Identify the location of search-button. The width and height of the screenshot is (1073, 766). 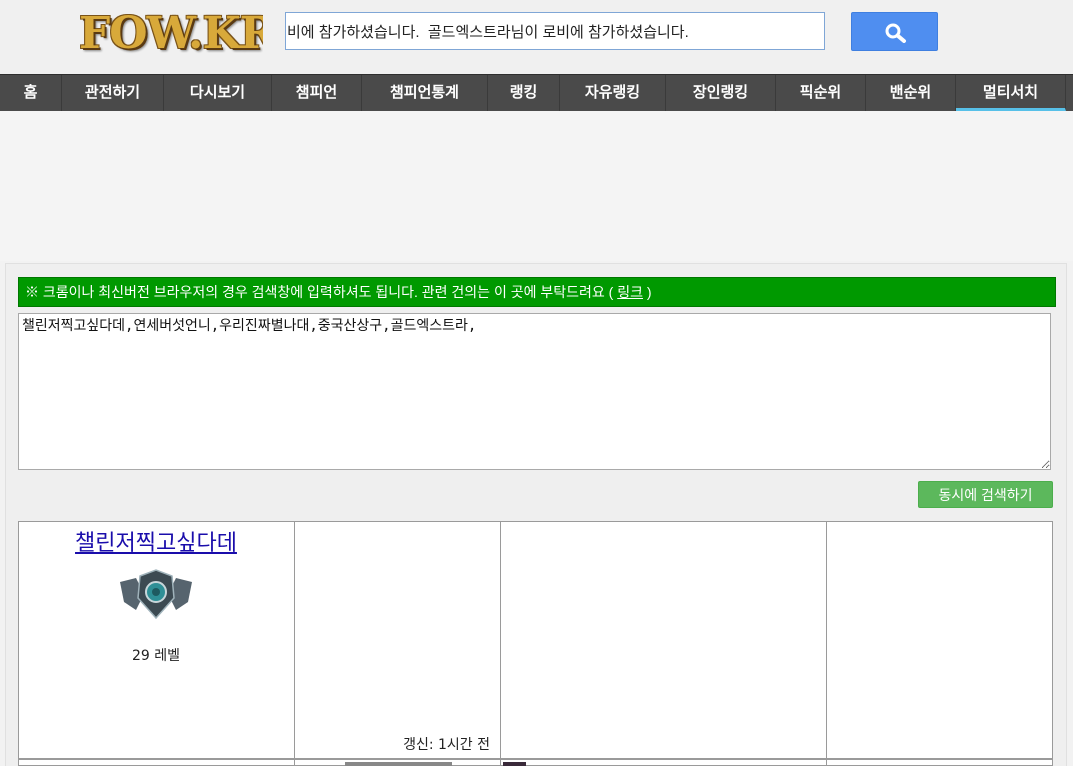
(894, 31).